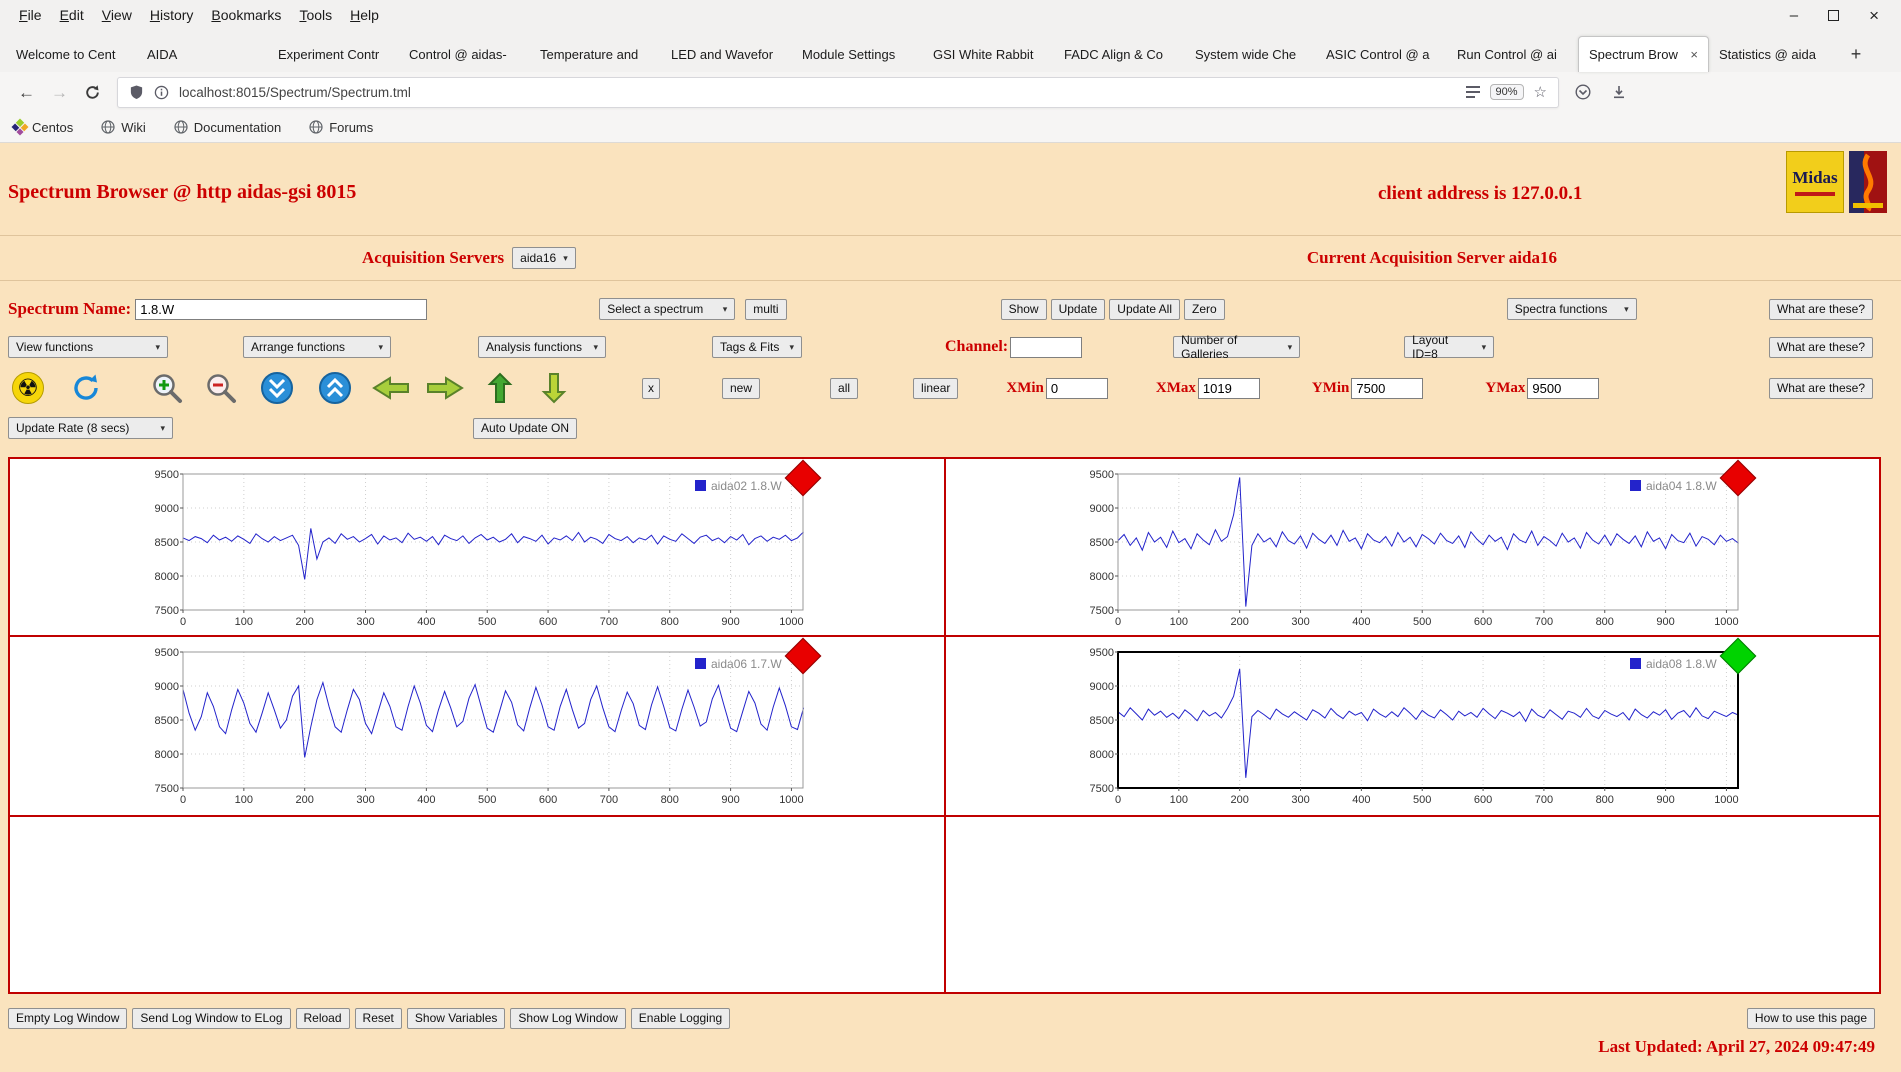  I want to click on auto-update-button: Auto Update ON, so click(525, 428).